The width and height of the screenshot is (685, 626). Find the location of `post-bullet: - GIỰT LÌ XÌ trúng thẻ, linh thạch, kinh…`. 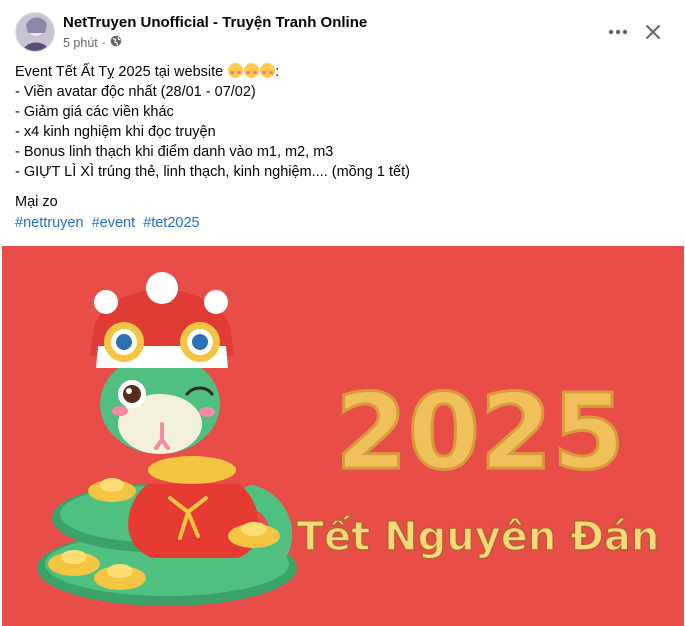

post-bullet: - GIỰT LÌ XÌ trúng thẻ, linh thạch, kinh… is located at coordinates (212, 172).